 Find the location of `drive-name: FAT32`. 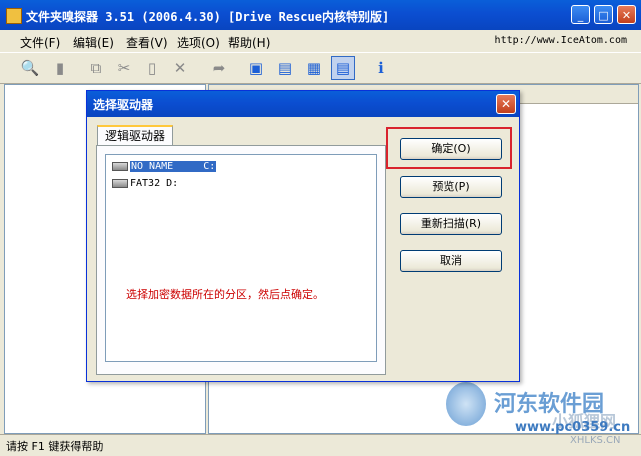

drive-name: FAT32 is located at coordinates (145, 183).